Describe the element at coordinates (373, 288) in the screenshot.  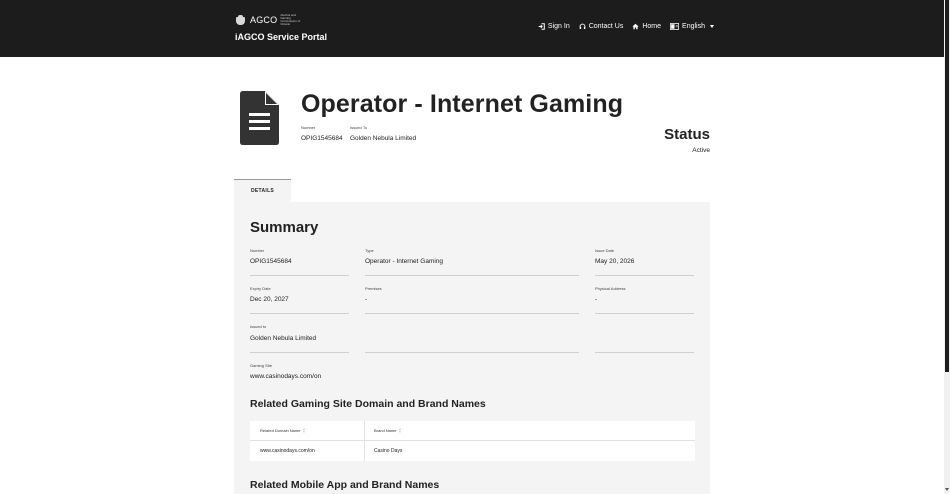
I see `premises-field-label: Premises` at that location.